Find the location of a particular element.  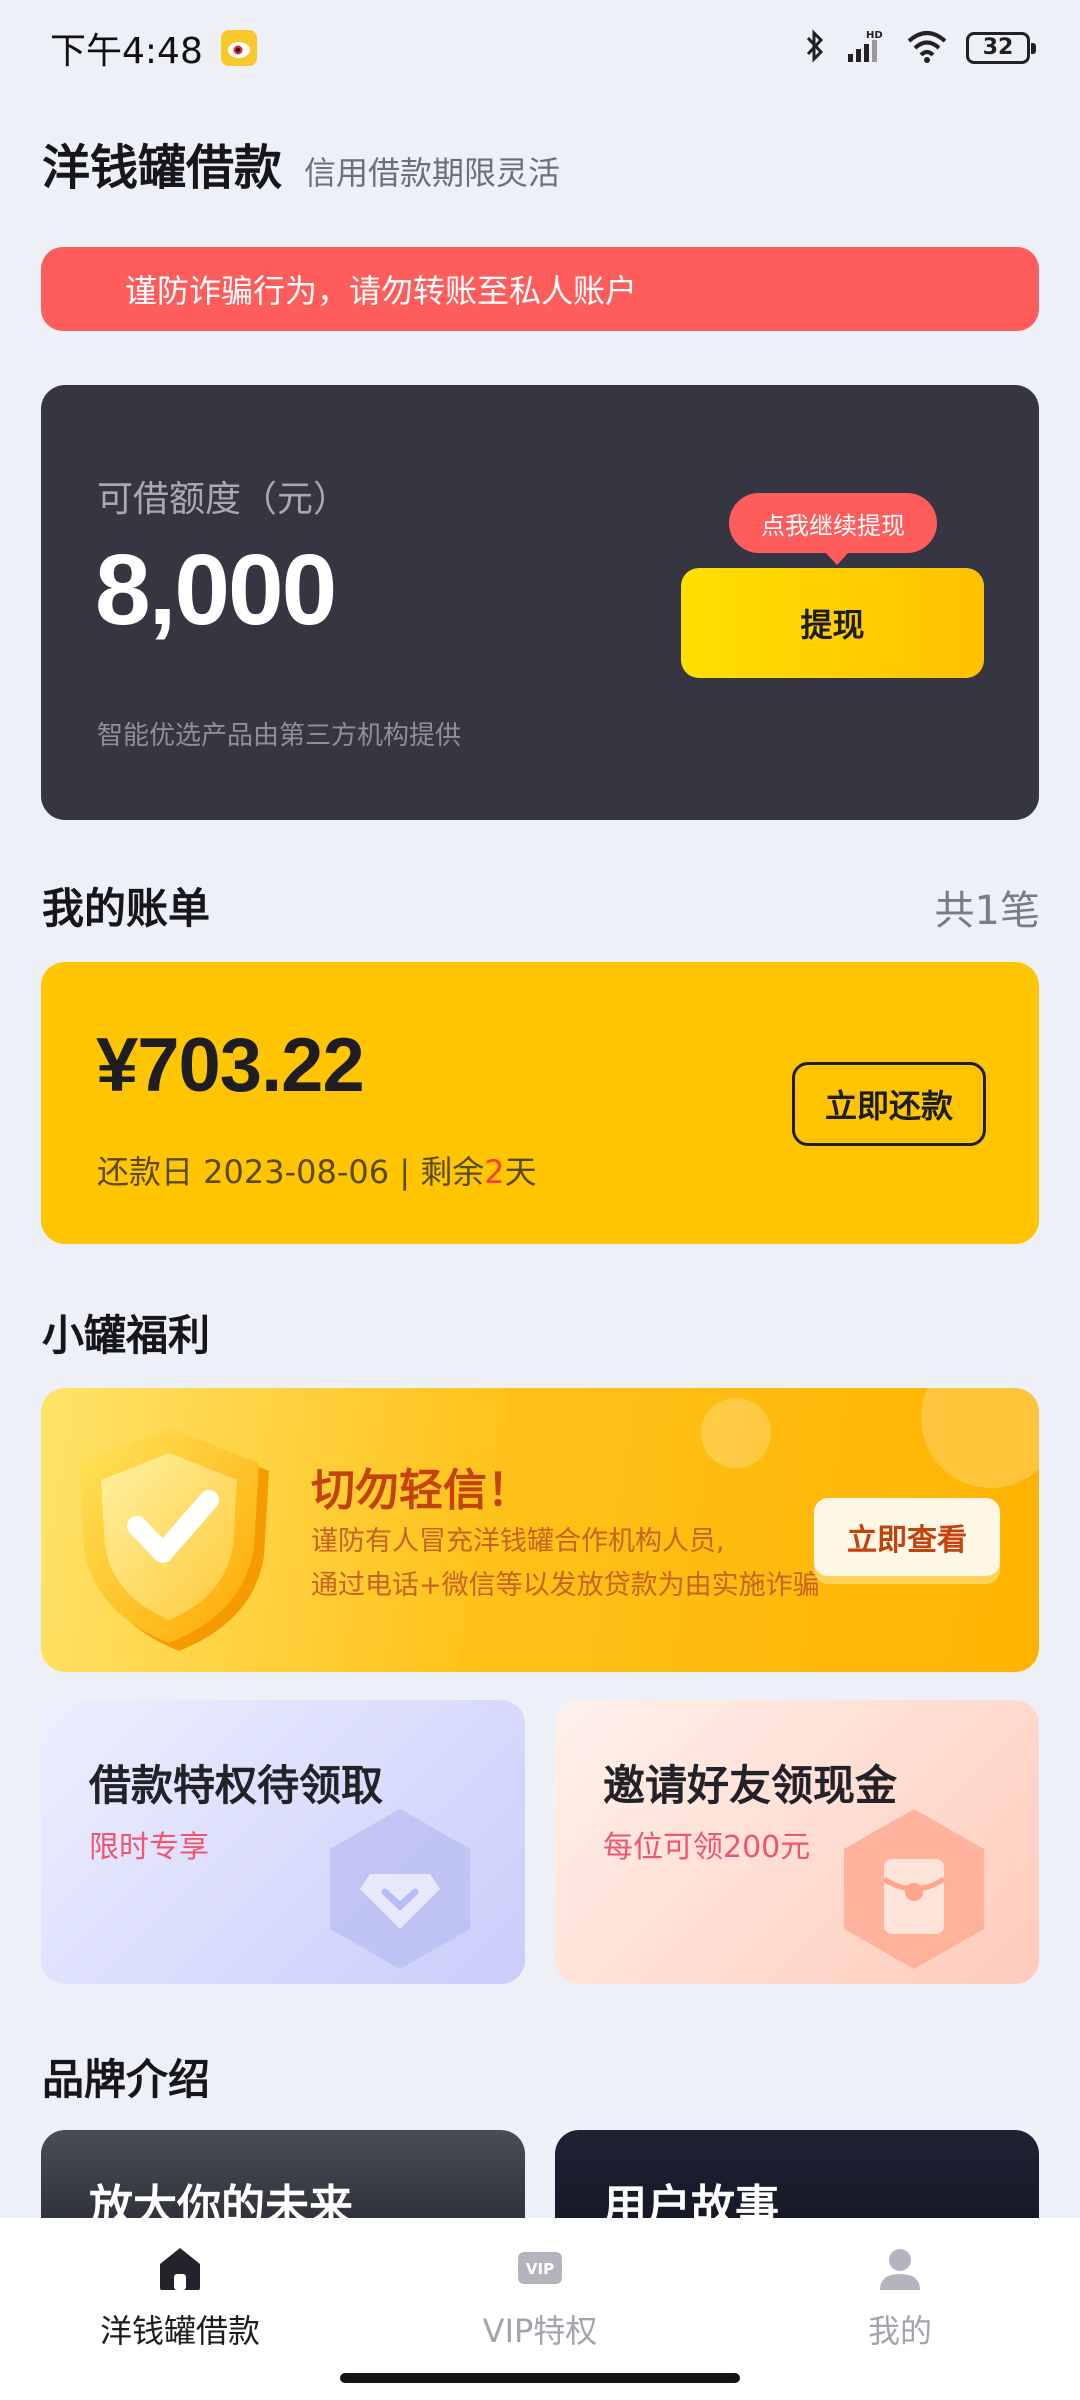

feature-subtitle: 限时专享 is located at coordinates (149, 1847).